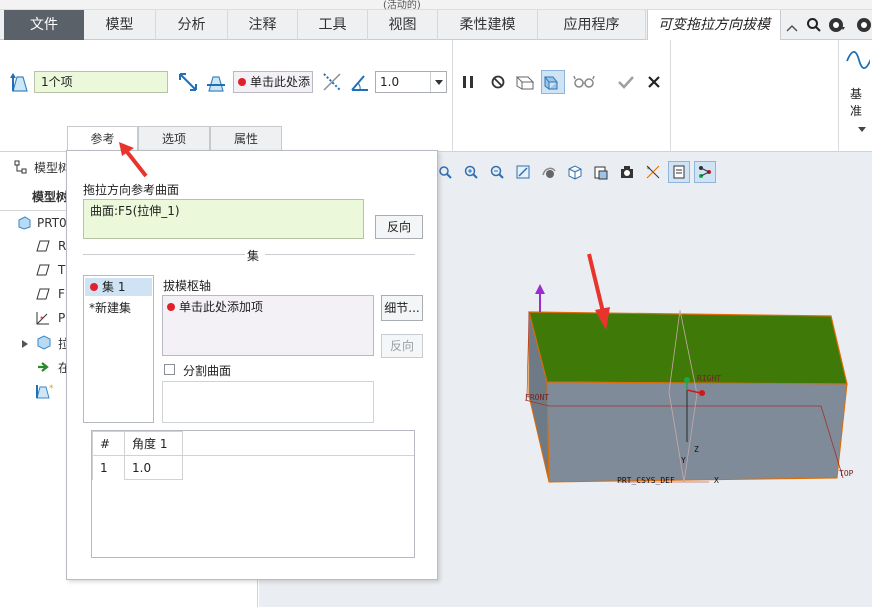  I want to click on draft-hinge-icon, so click(216, 82).